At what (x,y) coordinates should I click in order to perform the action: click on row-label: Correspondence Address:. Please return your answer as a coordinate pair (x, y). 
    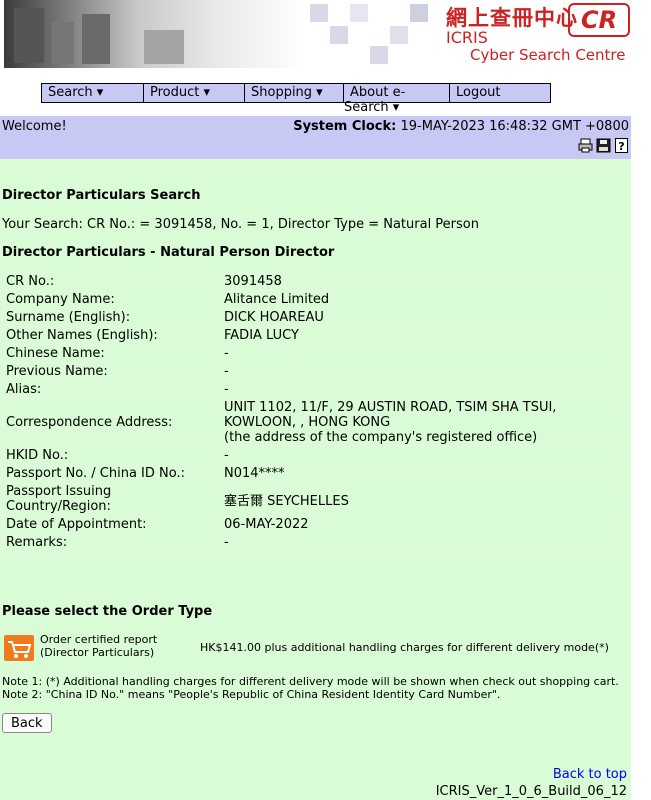
    Looking at the image, I should click on (111, 422).